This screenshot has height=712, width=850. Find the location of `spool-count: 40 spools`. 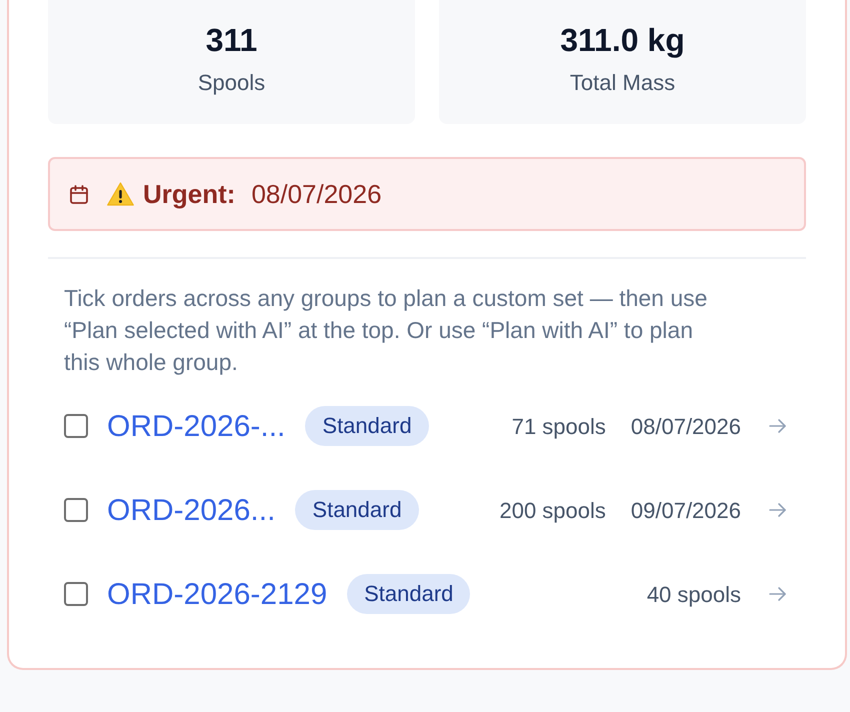

spool-count: 40 spools is located at coordinates (693, 594).